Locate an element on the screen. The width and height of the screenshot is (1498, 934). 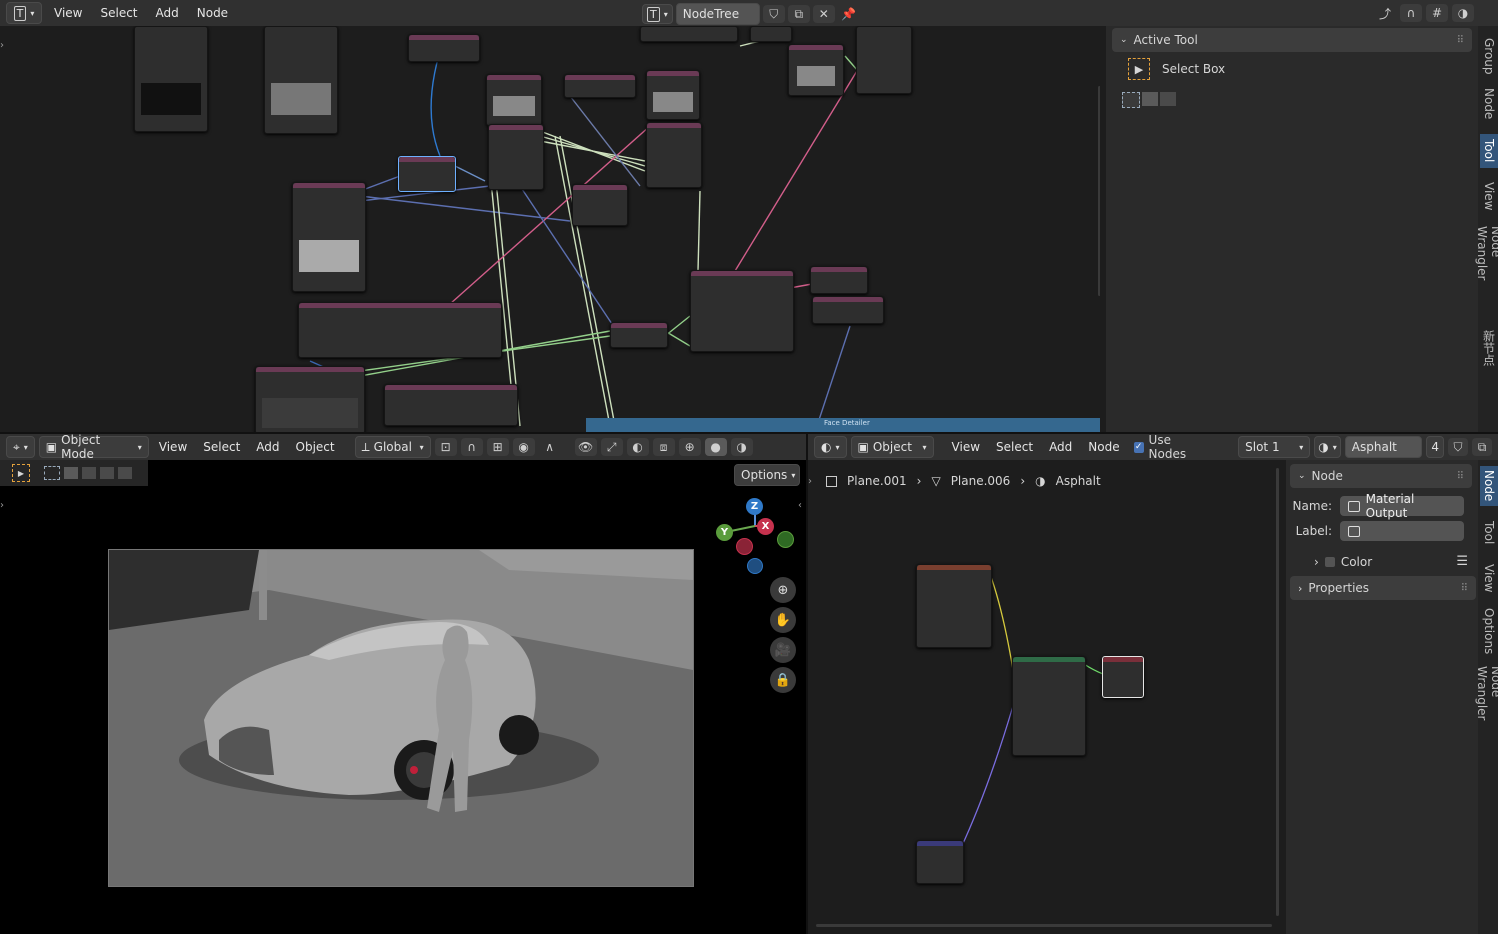
material-shading-icon: ◑ is located at coordinates (741, 447).